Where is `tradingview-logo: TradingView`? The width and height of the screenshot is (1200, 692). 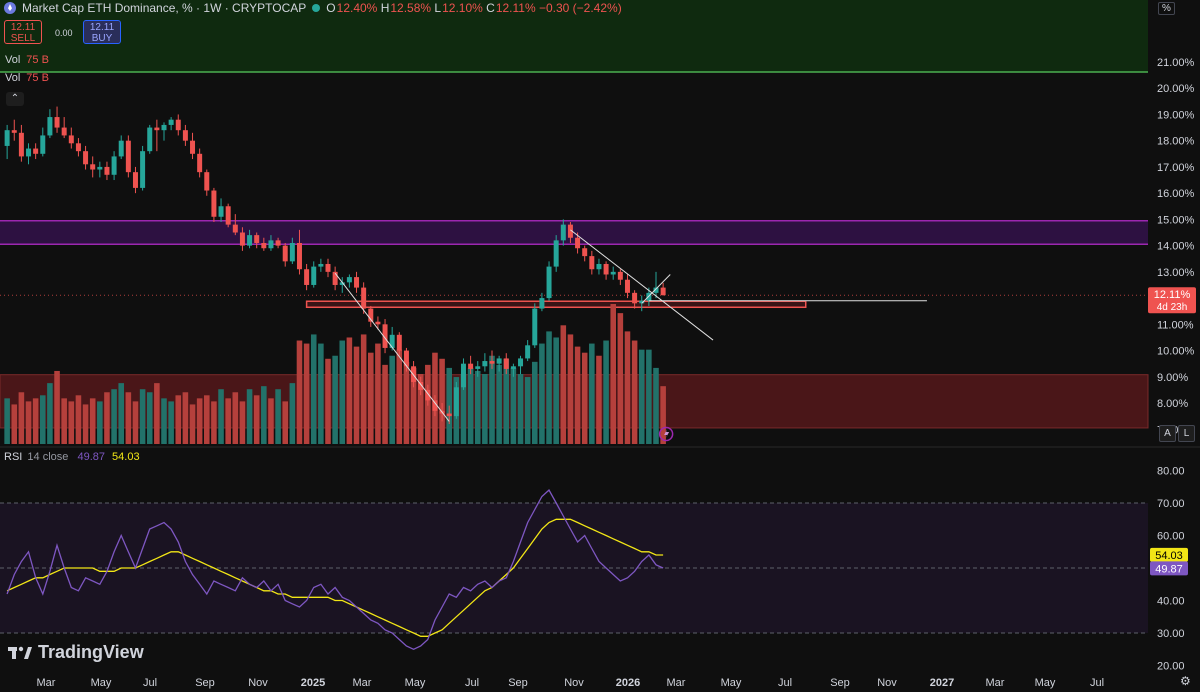 tradingview-logo: TradingView is located at coordinates (76, 652).